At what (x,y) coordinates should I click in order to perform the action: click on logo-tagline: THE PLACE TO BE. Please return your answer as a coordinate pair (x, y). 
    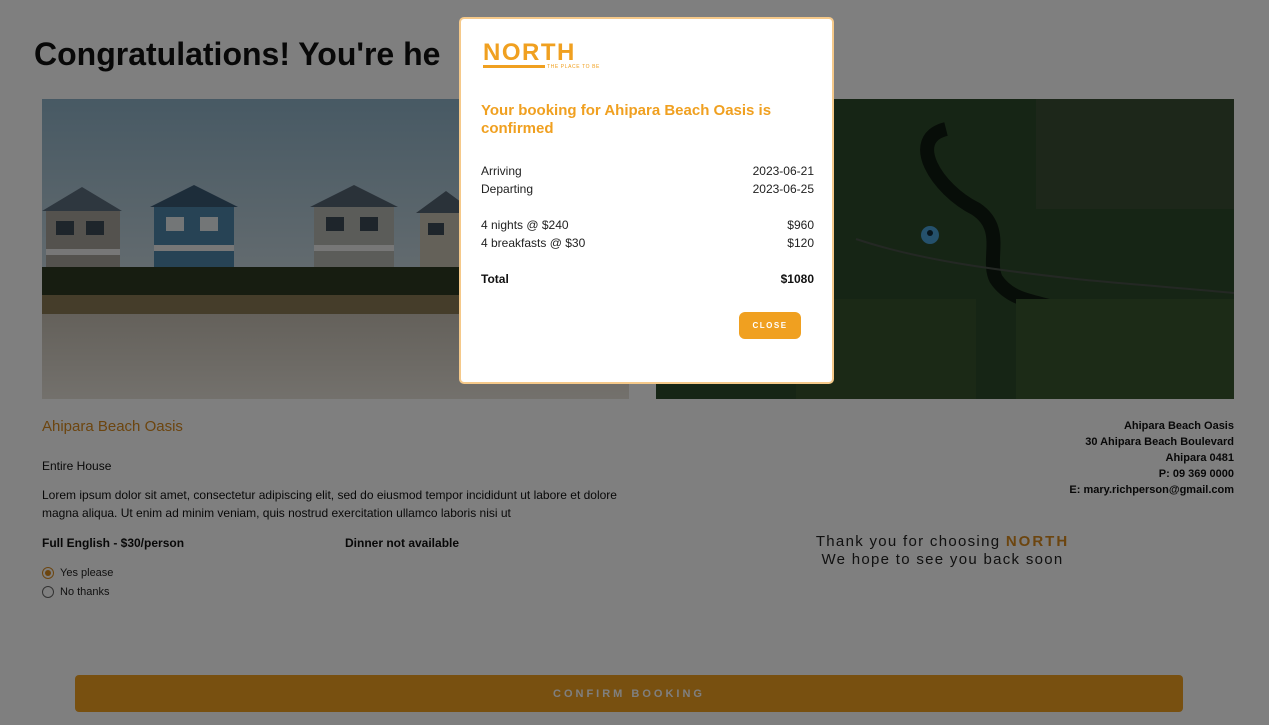
    Looking at the image, I should click on (573, 67).